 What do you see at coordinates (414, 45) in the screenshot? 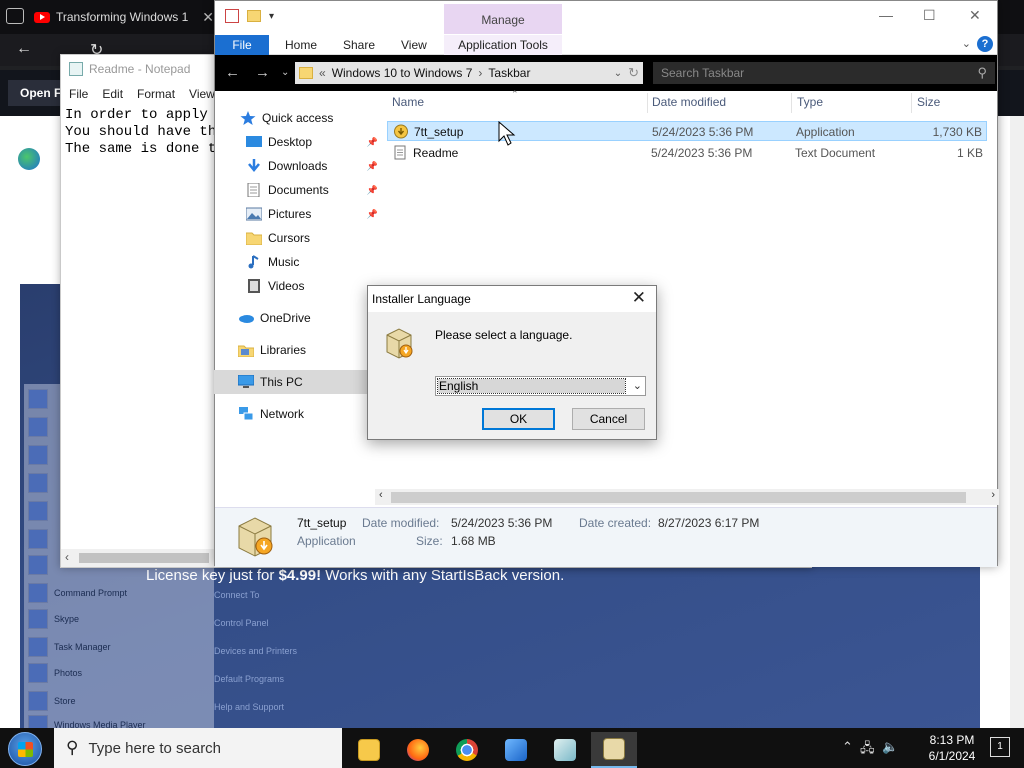
I see `tab-view: View` at bounding box center [414, 45].